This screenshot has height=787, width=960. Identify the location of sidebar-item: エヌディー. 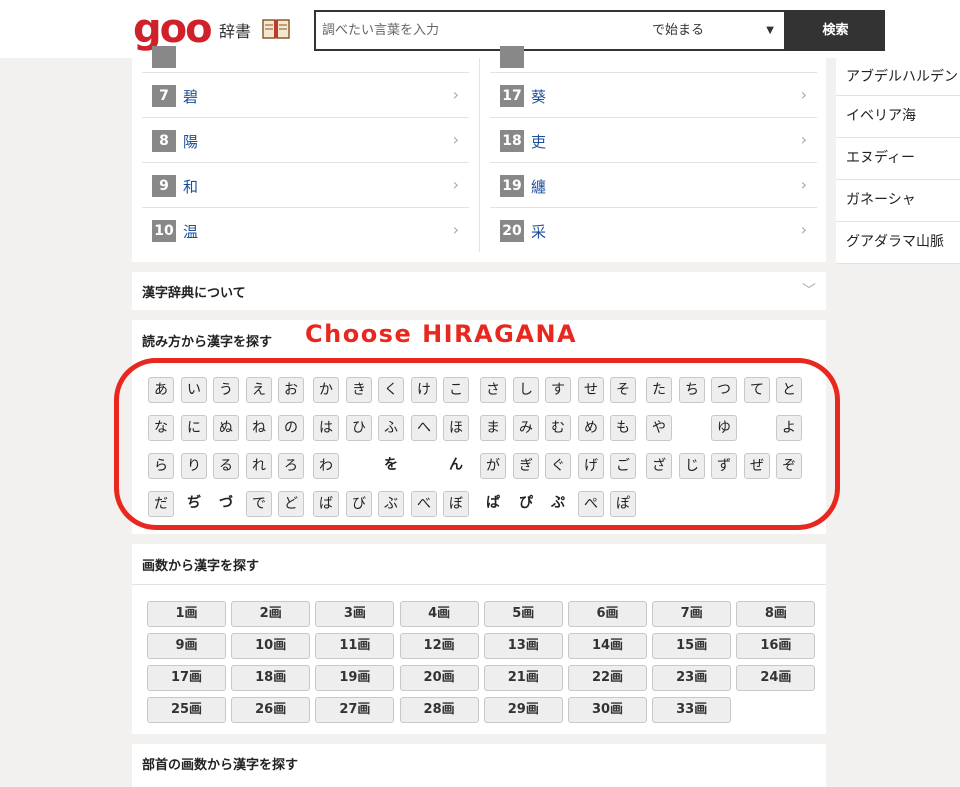
(898, 159).